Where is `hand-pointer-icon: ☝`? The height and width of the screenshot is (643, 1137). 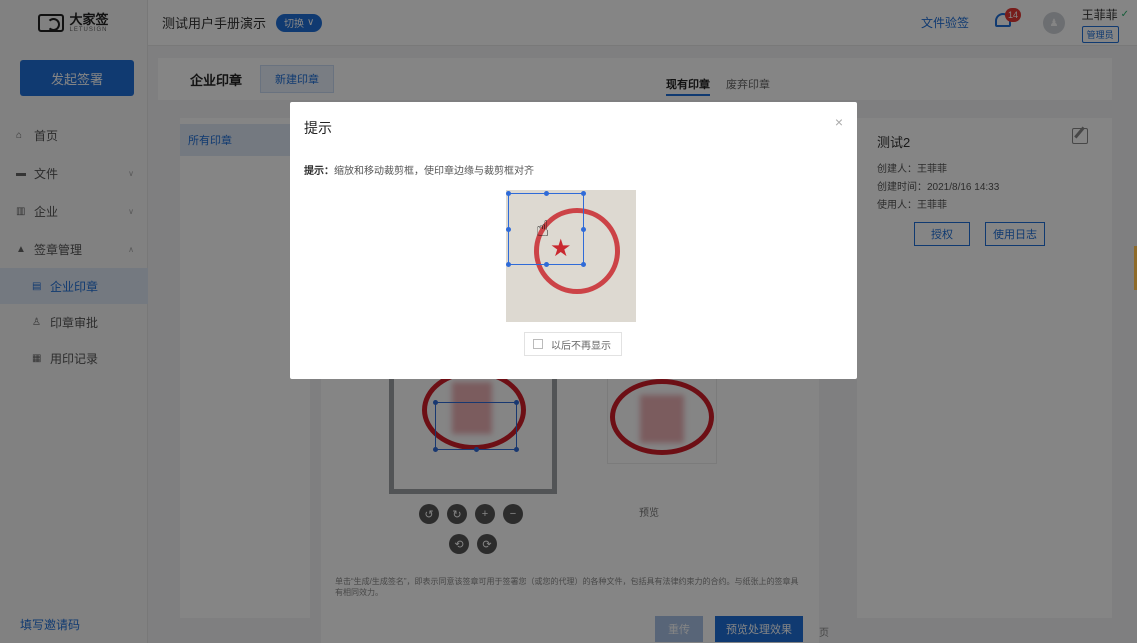 hand-pointer-icon: ☝ is located at coordinates (543, 228).